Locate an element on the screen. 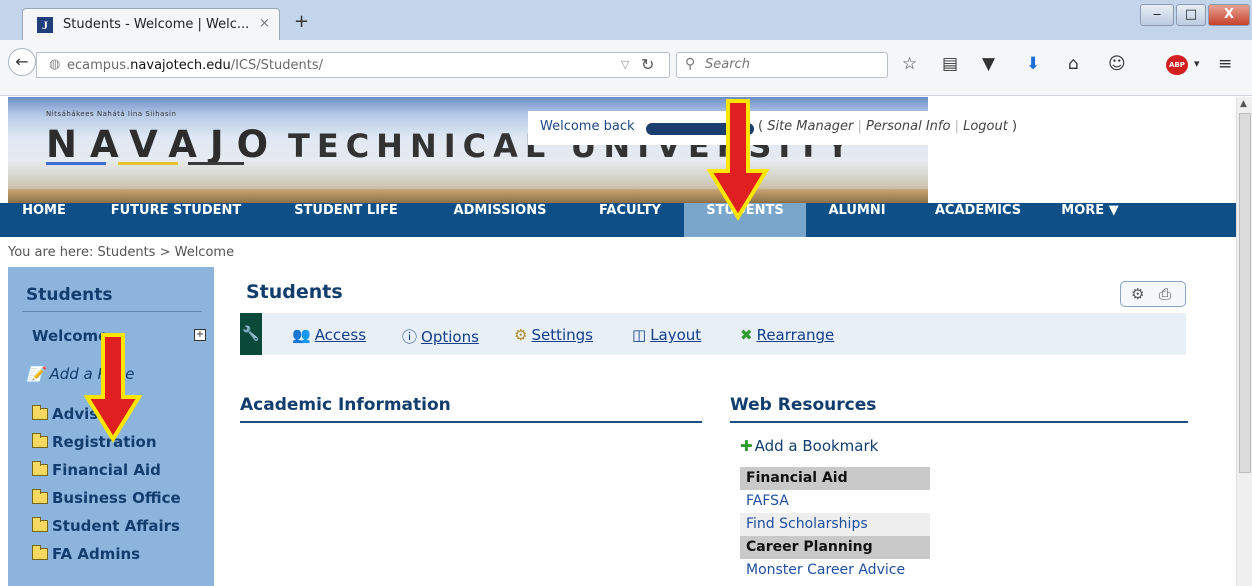  logo-underline-yellow is located at coordinates (148, 163).